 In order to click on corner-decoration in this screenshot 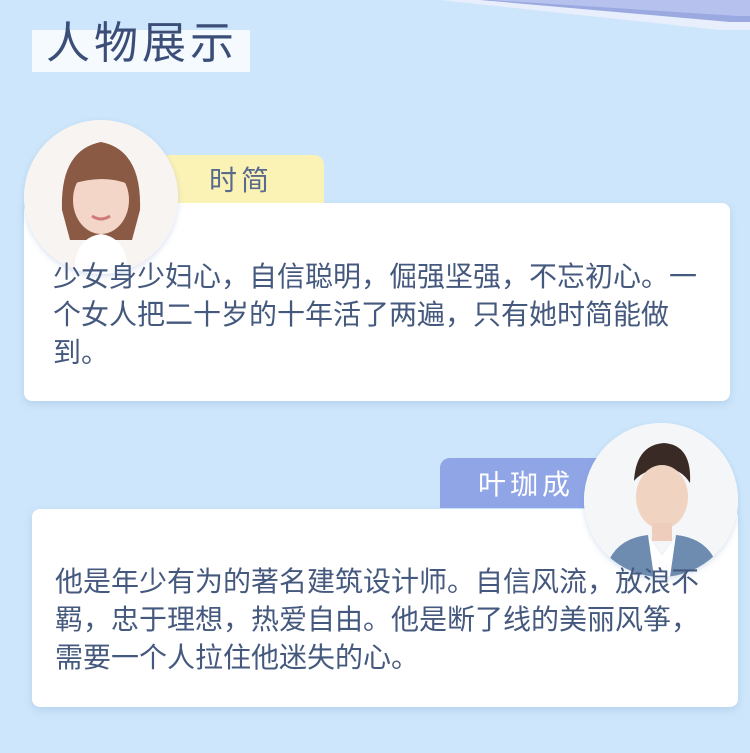, I will do `click(595, 15)`.